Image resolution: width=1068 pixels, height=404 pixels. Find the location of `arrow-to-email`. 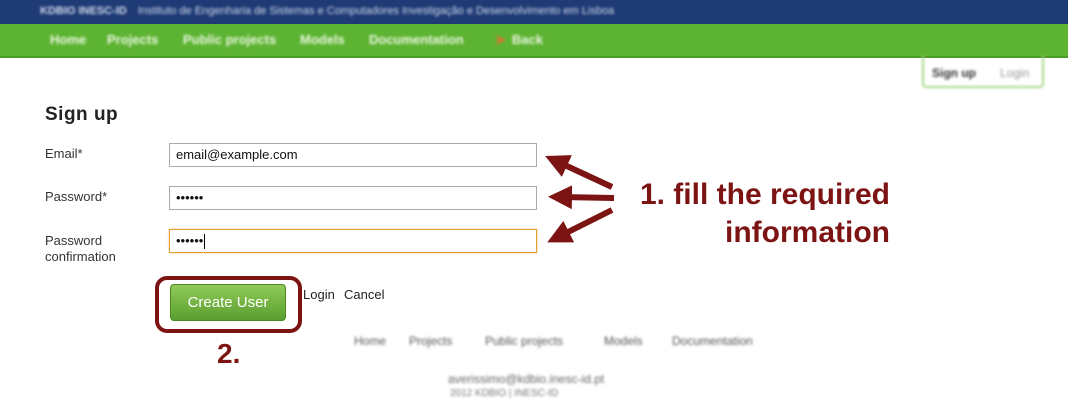

arrow-to-email is located at coordinates (579, 172).